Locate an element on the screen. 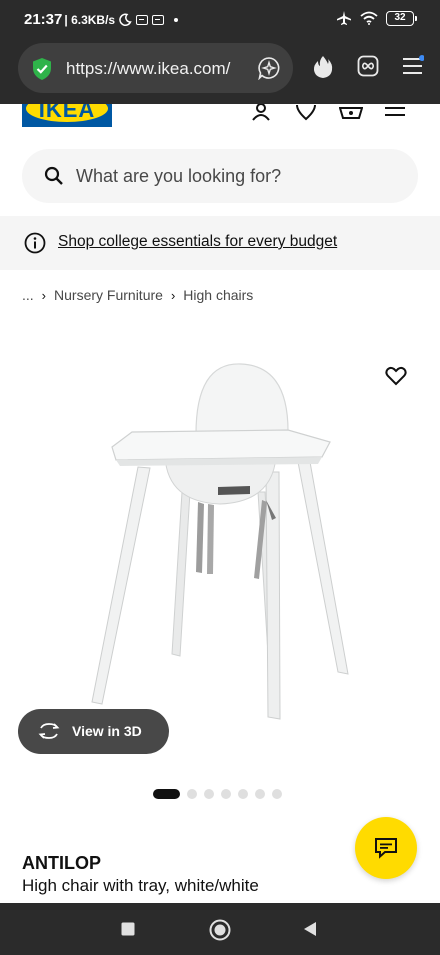  chat-button is located at coordinates (386, 848).